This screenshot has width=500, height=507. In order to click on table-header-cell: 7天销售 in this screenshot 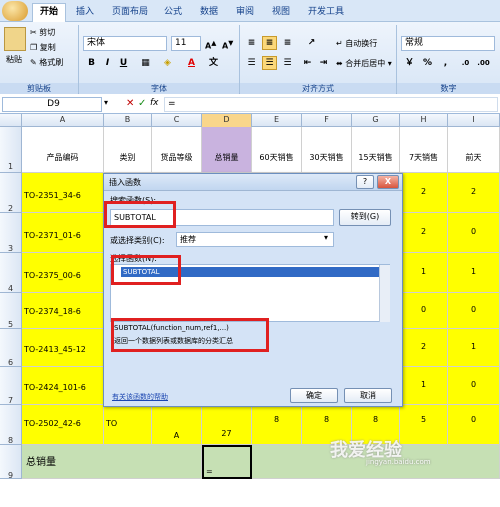, I will do `click(424, 150)`.